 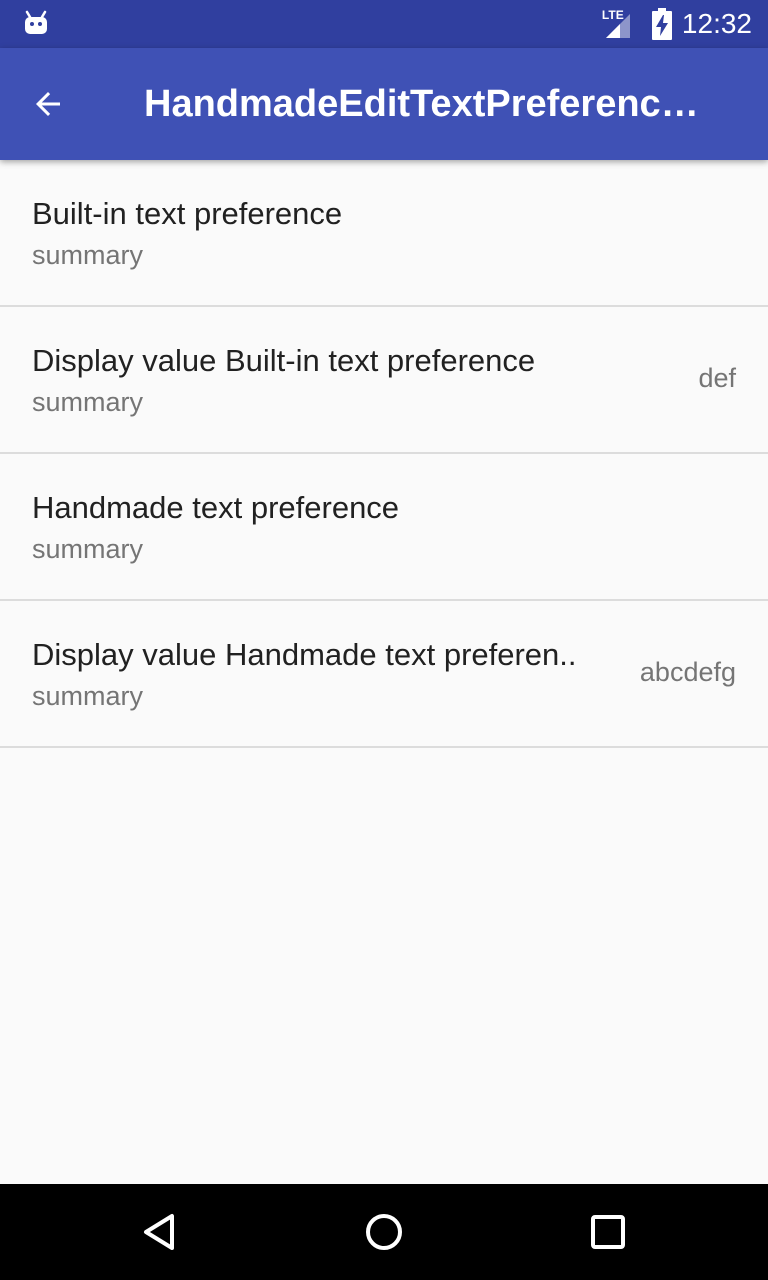 What do you see at coordinates (608, 1232) in the screenshot?
I see `nav-recents-icon` at bounding box center [608, 1232].